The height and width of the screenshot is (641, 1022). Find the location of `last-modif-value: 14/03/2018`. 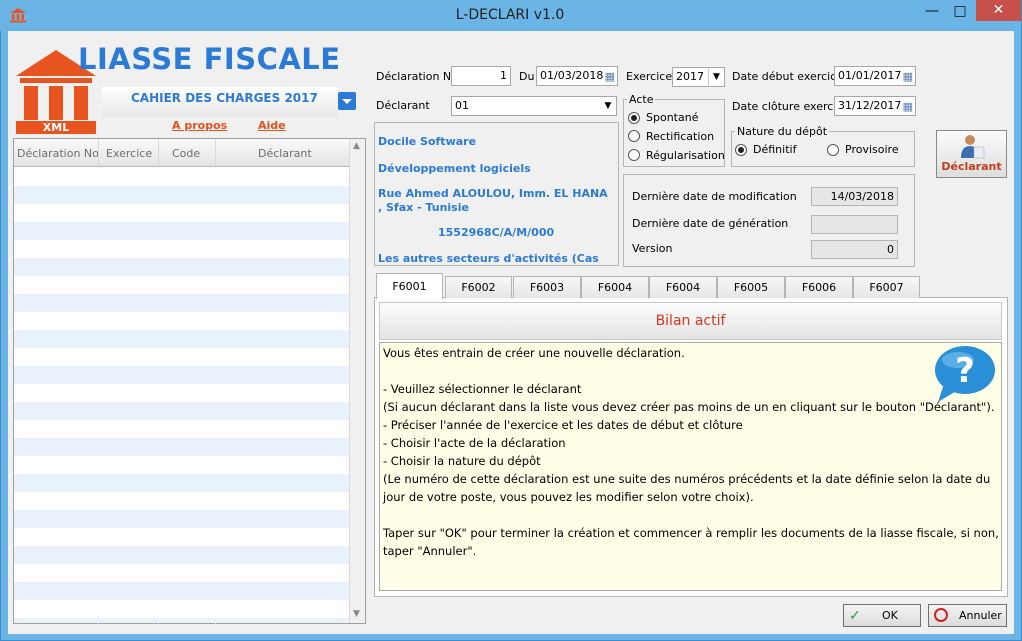

last-modif-value: 14/03/2018 is located at coordinates (854, 196).